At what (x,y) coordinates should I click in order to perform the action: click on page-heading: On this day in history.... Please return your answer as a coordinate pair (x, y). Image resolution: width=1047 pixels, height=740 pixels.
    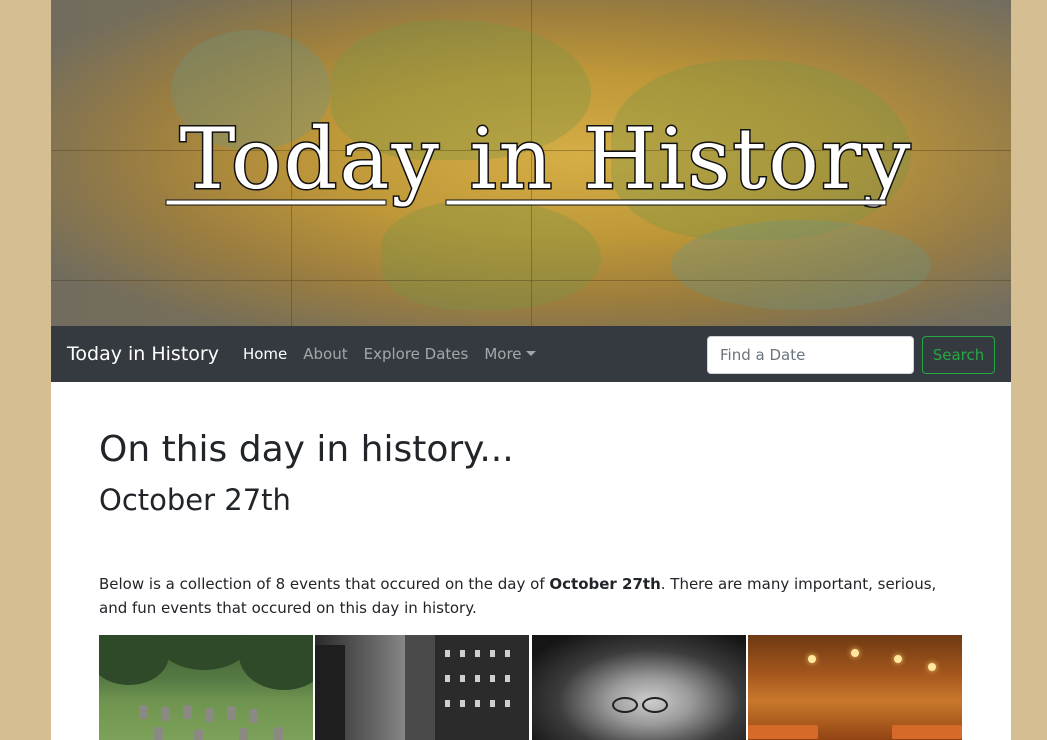
    Looking at the image, I should click on (306, 449).